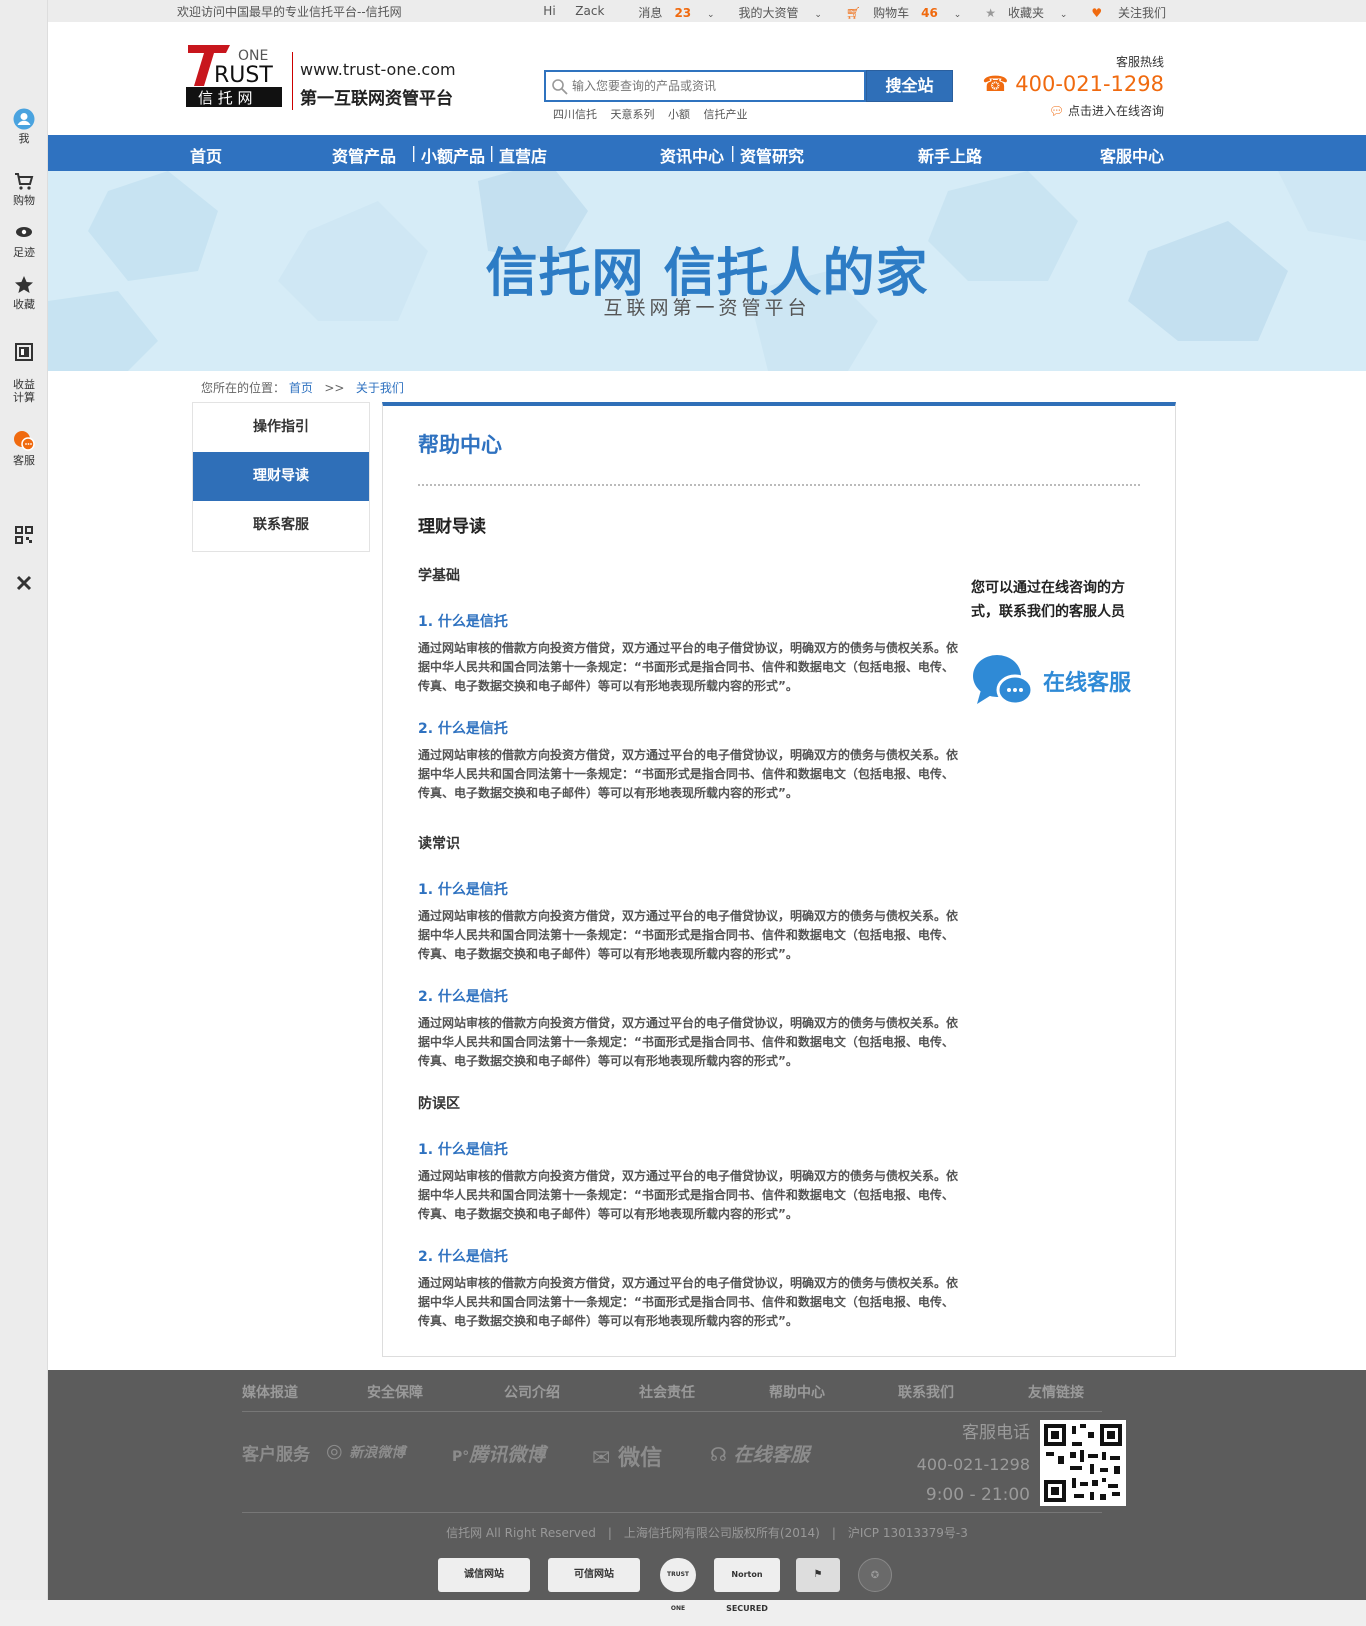 Image resolution: width=1366 pixels, height=1626 pixels. What do you see at coordinates (1122, 12) in the screenshot?
I see `follow-link: ♥ 关注我们` at bounding box center [1122, 12].